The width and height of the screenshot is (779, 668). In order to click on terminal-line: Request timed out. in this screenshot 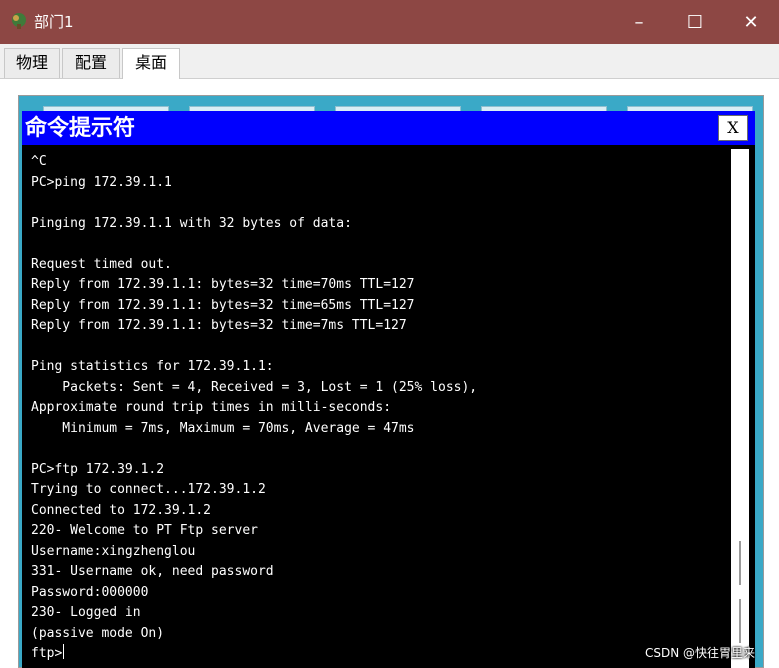, I will do `click(101, 264)`.